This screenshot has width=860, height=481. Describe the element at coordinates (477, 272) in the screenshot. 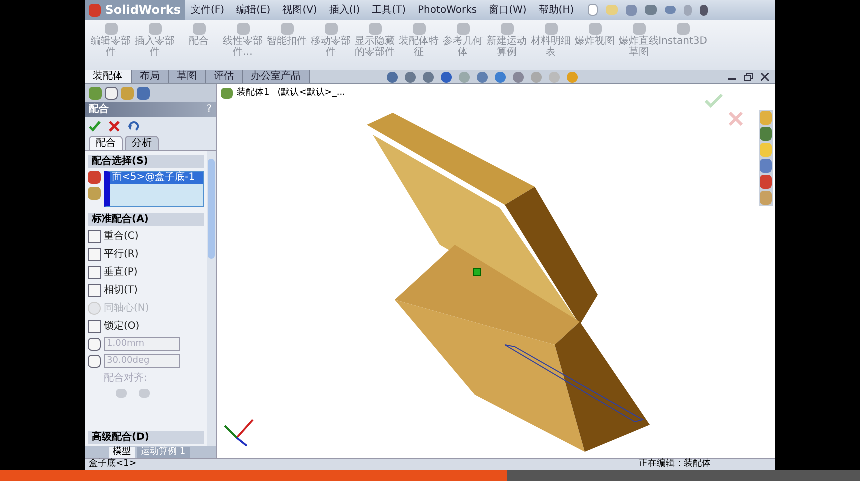

I see `selection-handle-icon` at that location.